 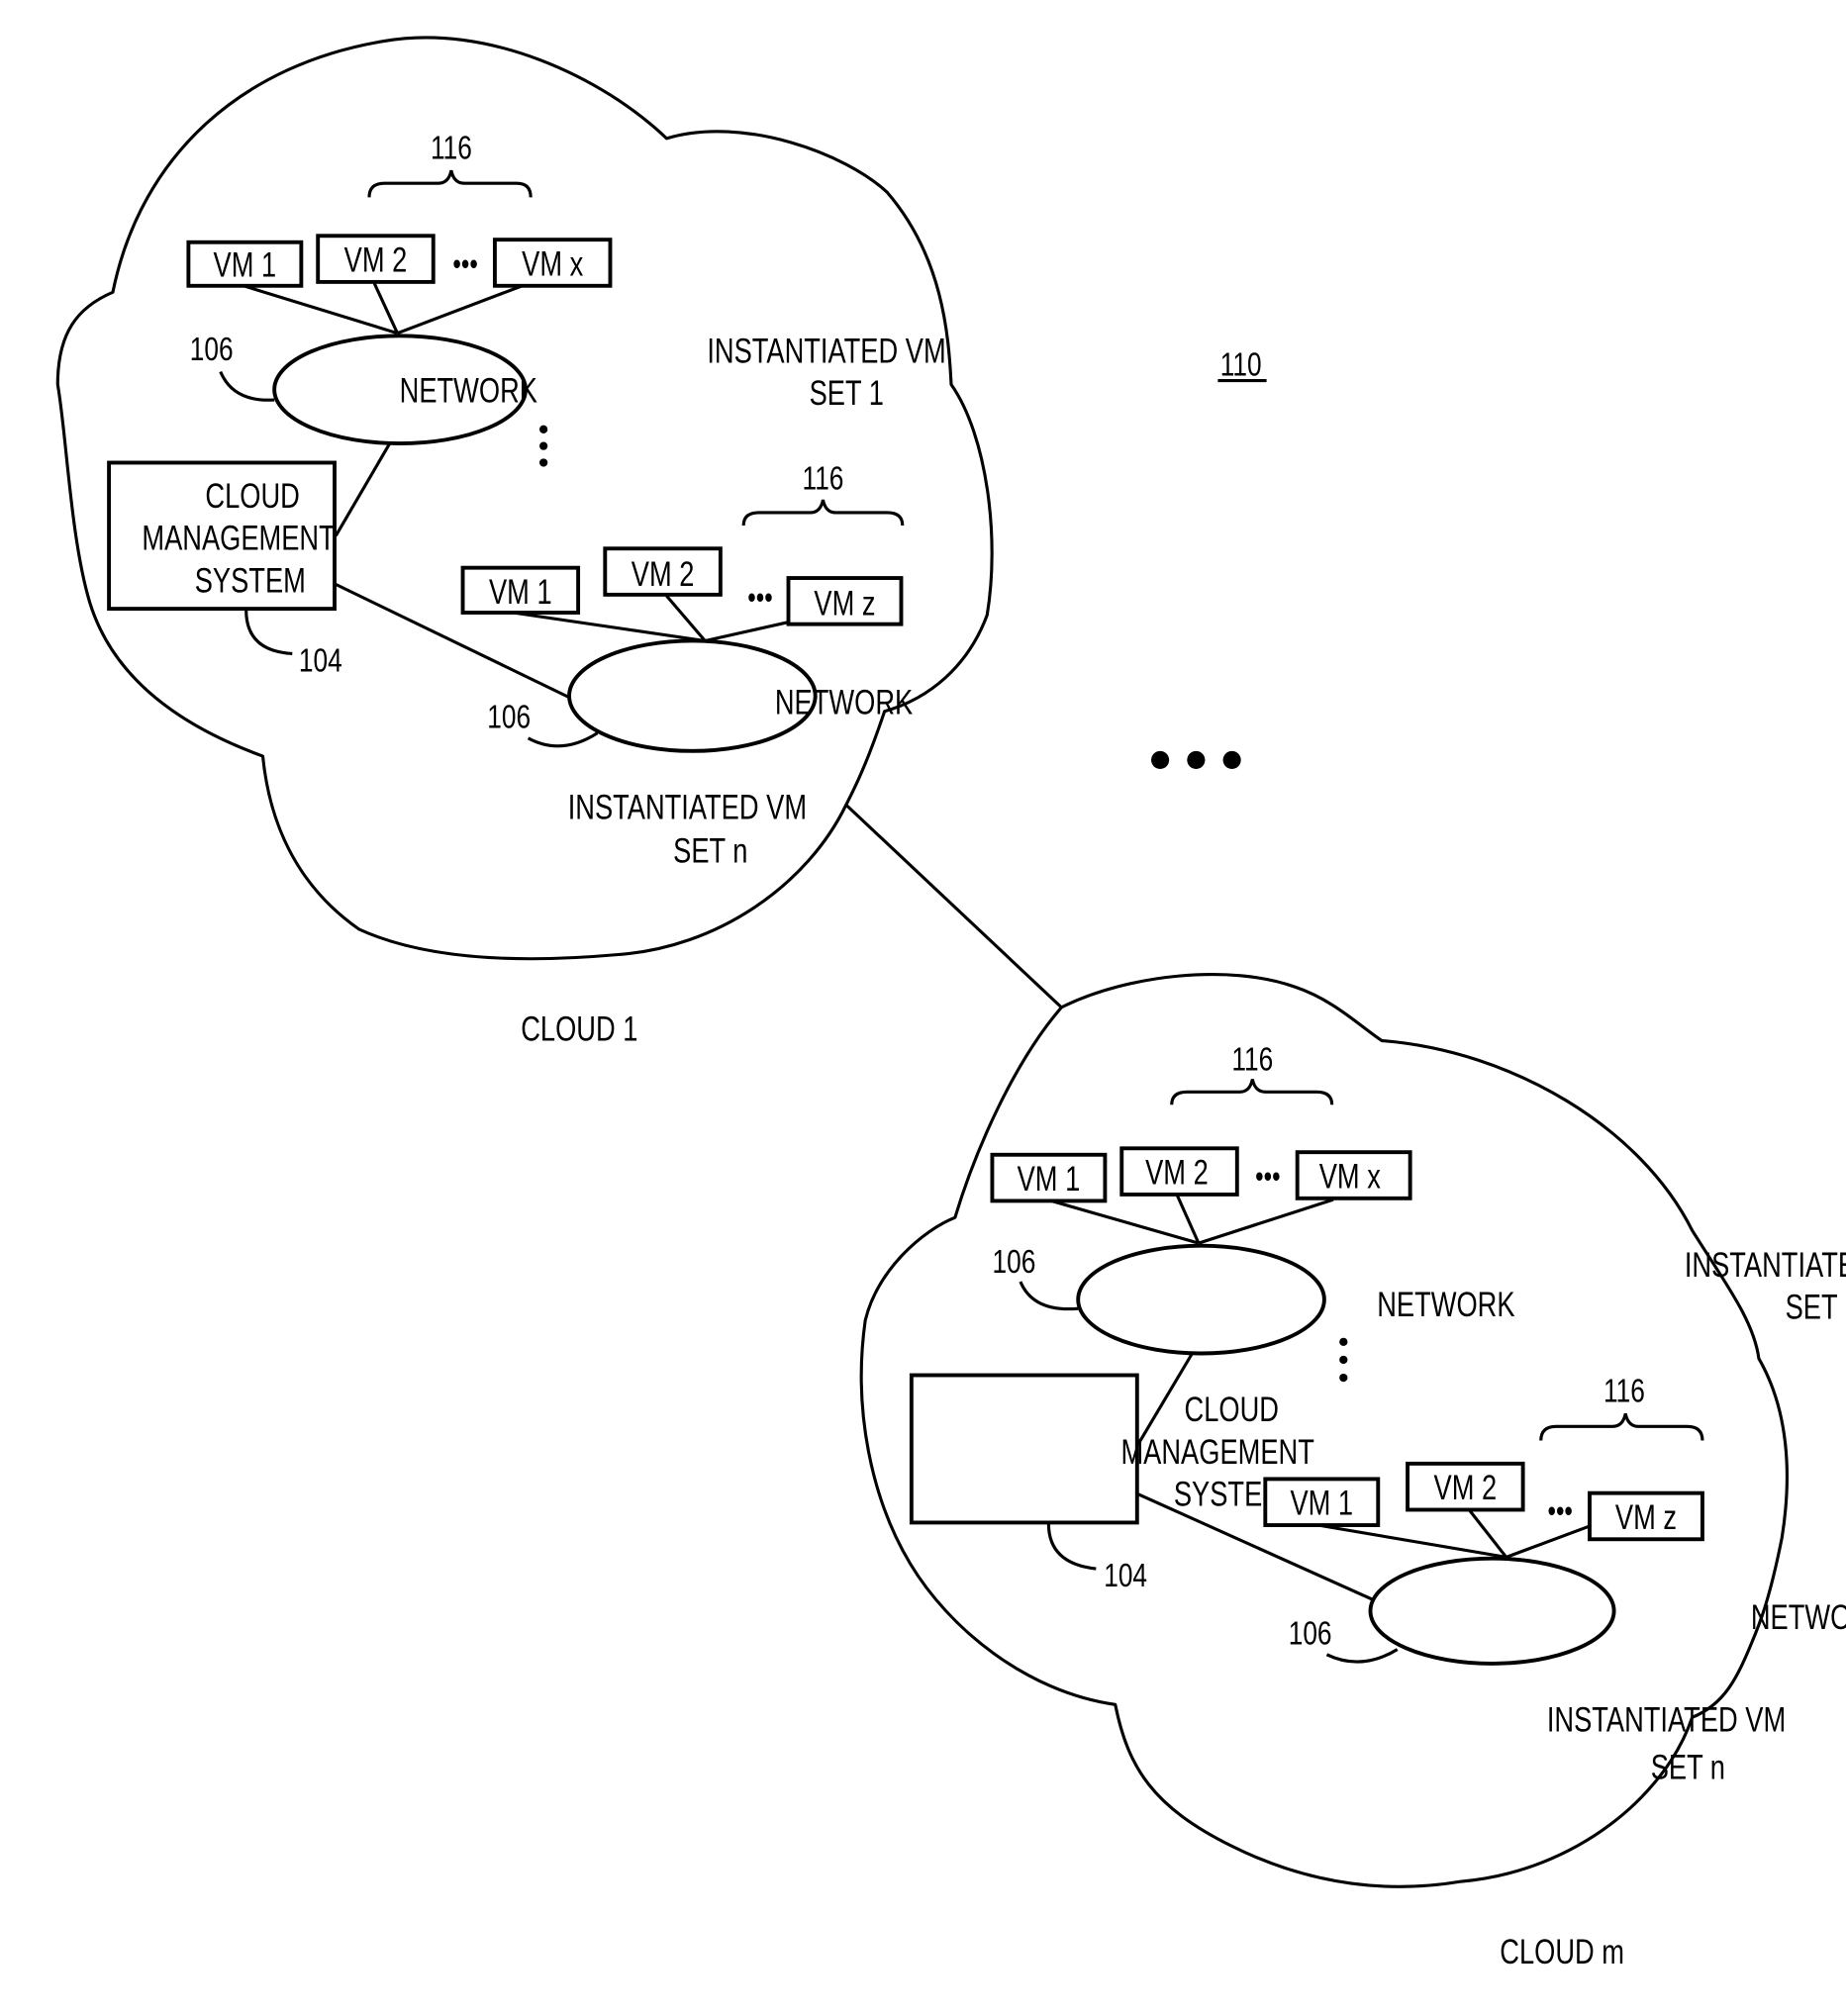 What do you see at coordinates (1562, 1952) in the screenshot?
I see `cloud-name: CLOUD m` at bounding box center [1562, 1952].